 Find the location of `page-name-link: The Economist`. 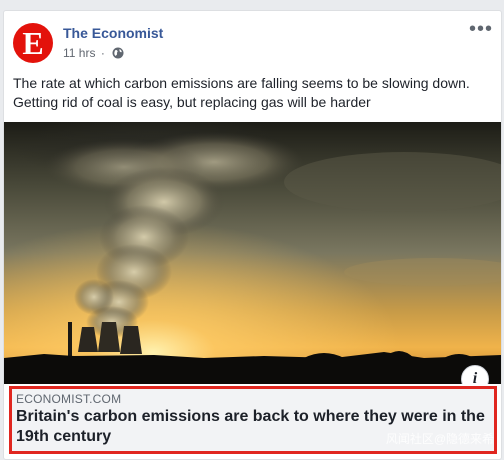

page-name-link: The Economist is located at coordinates (113, 33).